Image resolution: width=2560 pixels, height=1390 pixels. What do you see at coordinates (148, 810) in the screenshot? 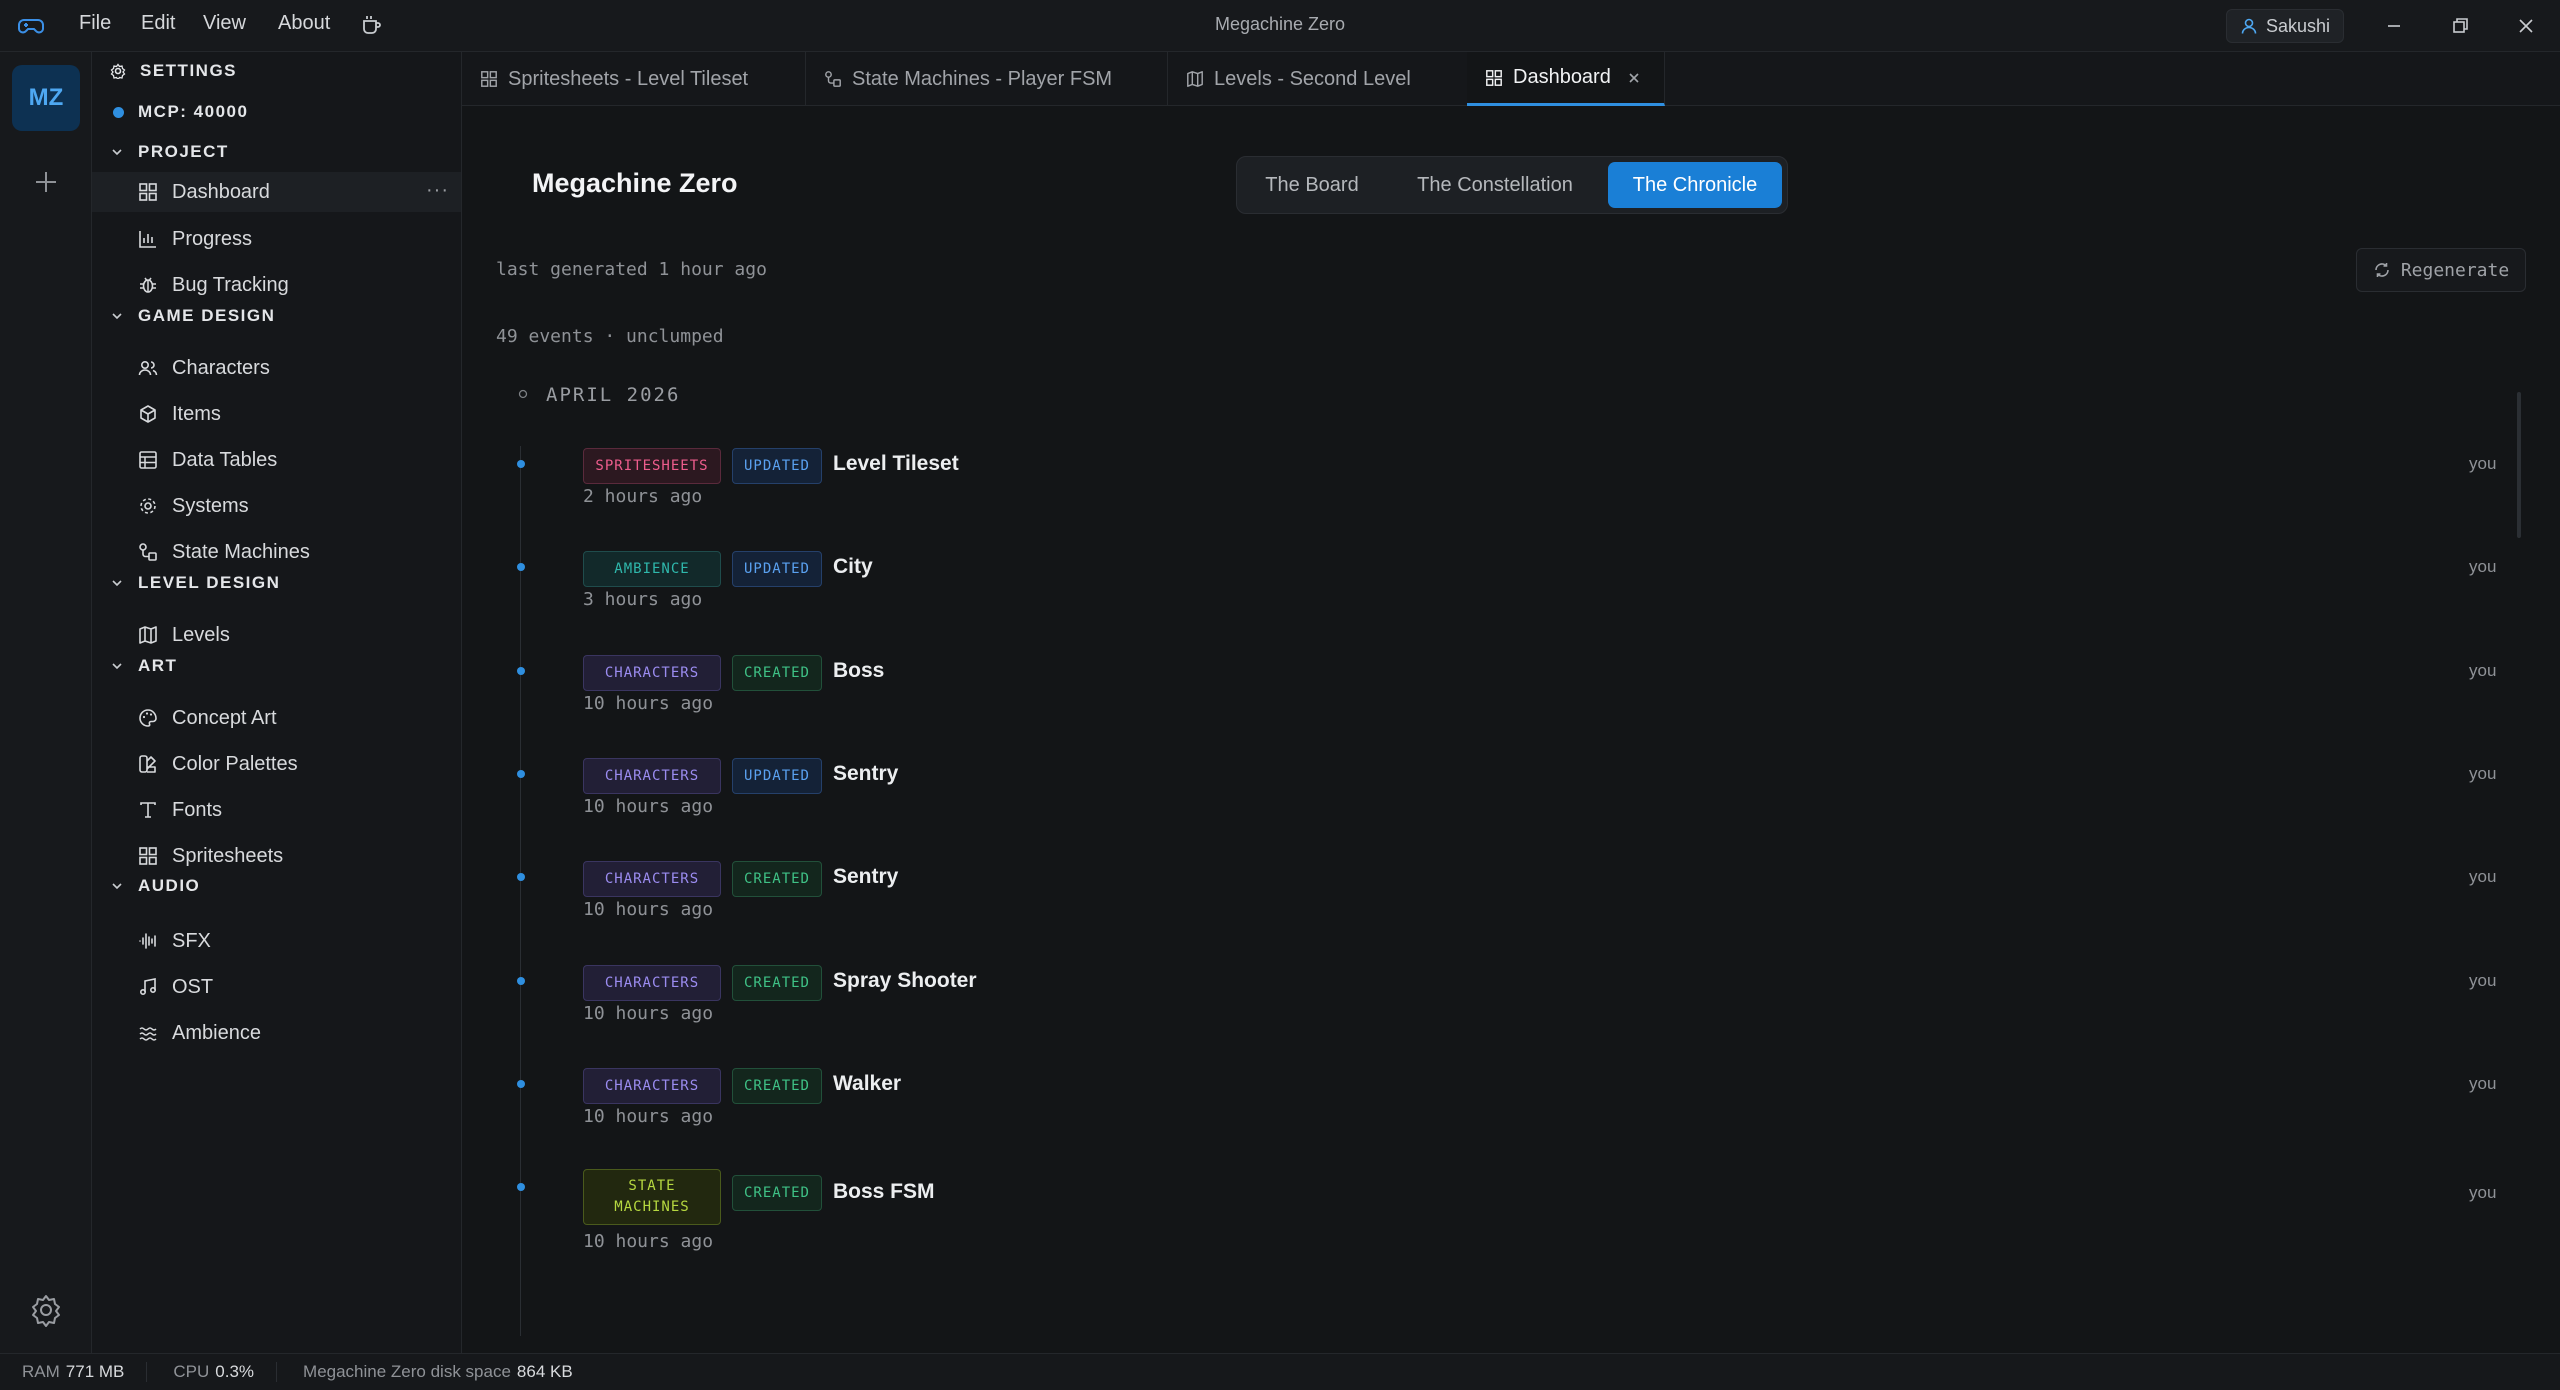
I see `type-icon` at bounding box center [148, 810].